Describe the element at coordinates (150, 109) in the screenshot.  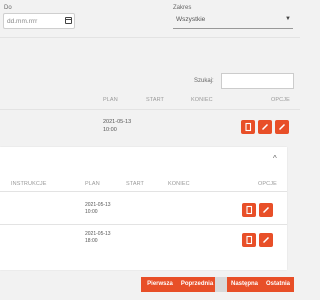
I see `table1-header-divider` at that location.